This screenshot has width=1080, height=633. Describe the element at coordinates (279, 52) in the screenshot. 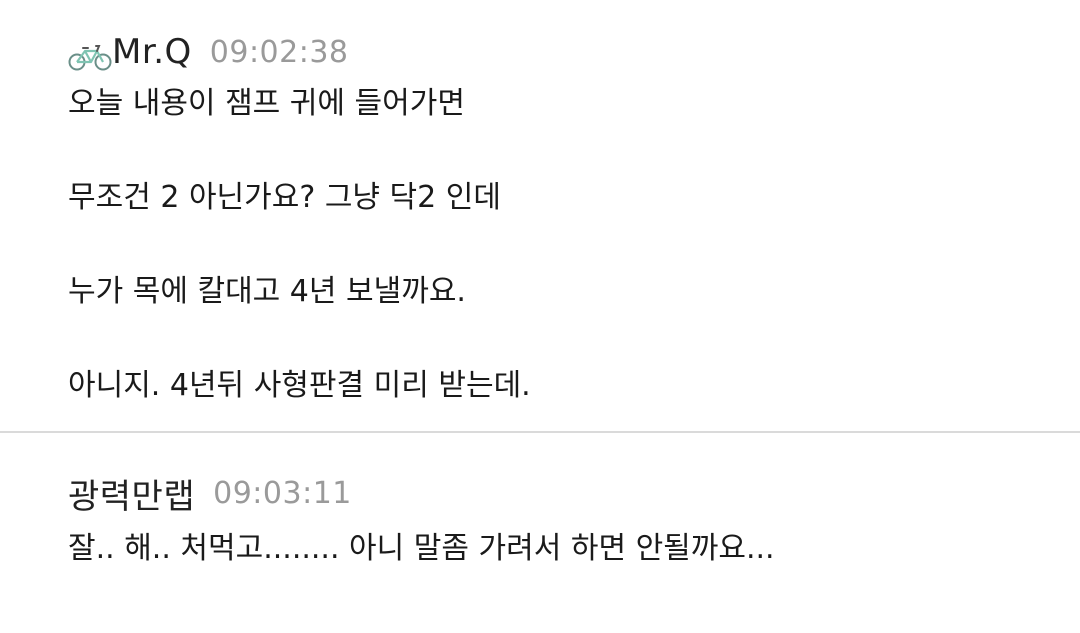

I see `comment-timestamp: 09:02:38` at that location.